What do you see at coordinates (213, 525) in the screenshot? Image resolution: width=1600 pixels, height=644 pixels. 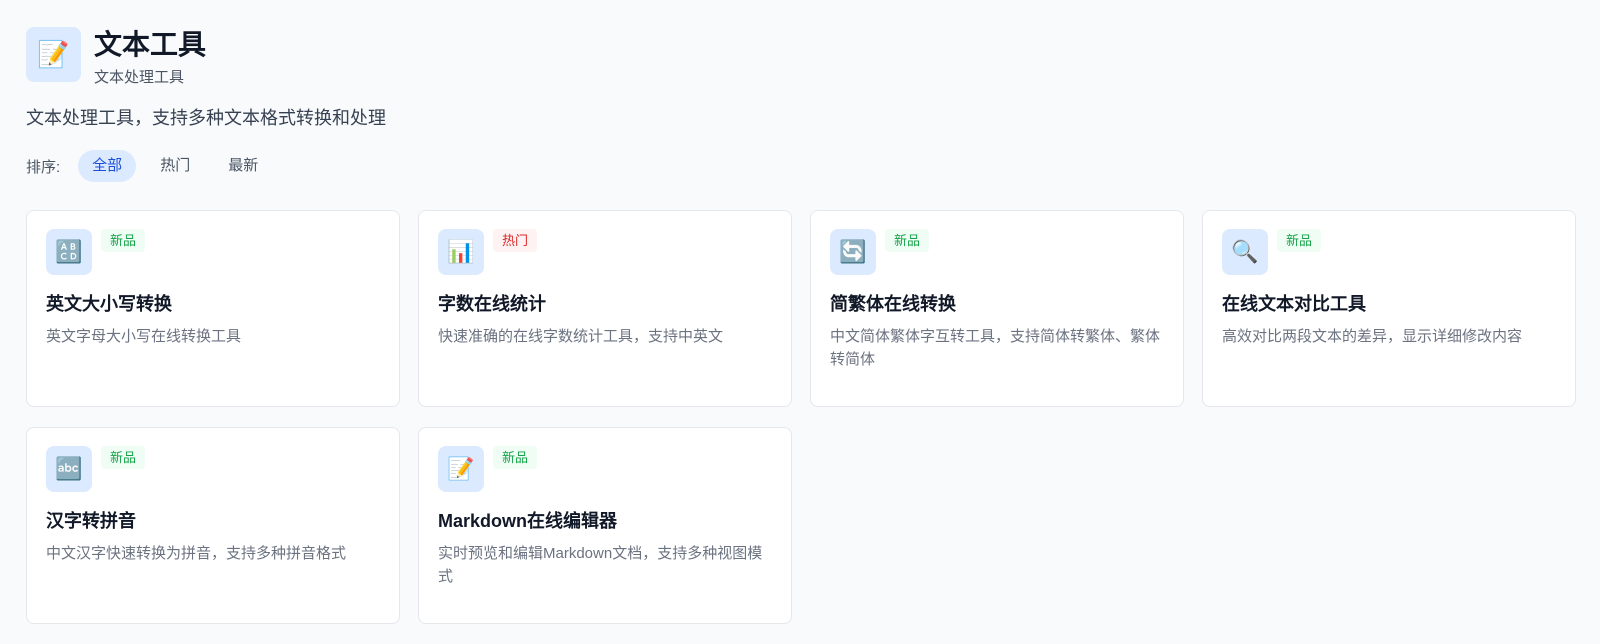 I see `tool-card-pinyin: 🔤 新品 汉字转拼音 中文汉字快速转换为拼音，支持多种拼音格式` at bounding box center [213, 525].